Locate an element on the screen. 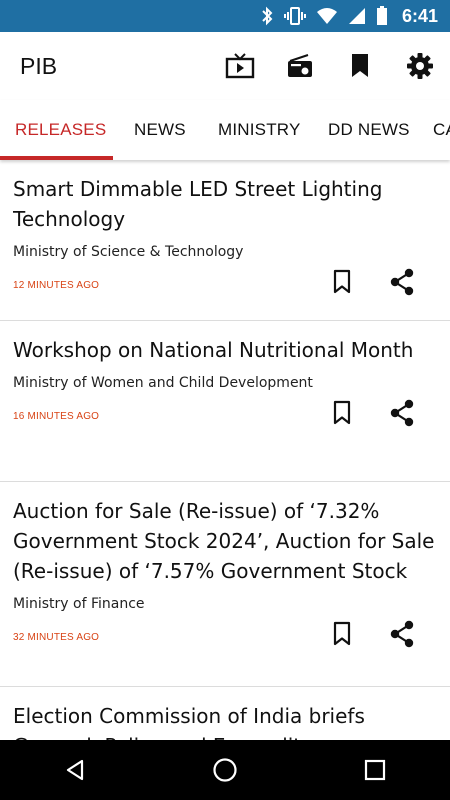 This screenshot has width=450, height=800. navigation-bar is located at coordinates (225, 770).